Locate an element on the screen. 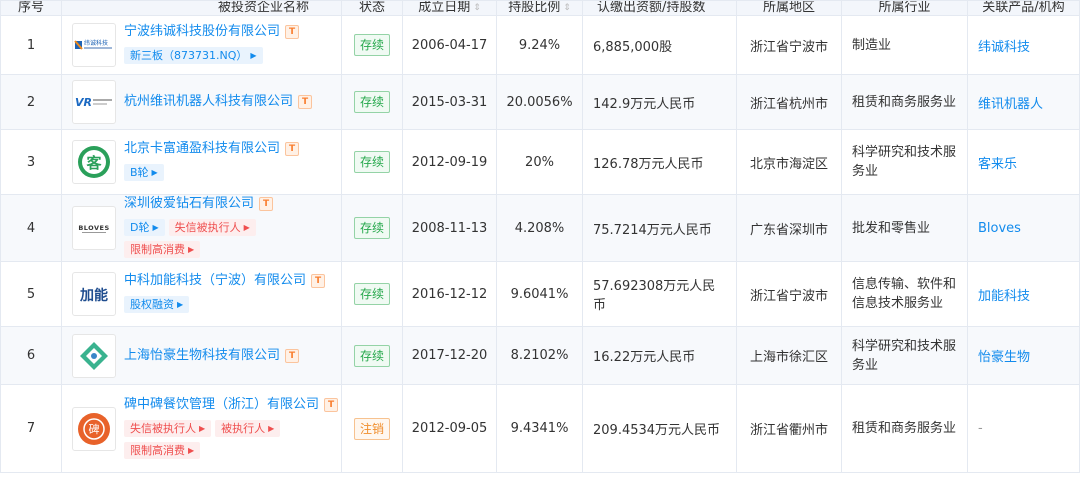  status-badge: 注销 is located at coordinates (371, 428).